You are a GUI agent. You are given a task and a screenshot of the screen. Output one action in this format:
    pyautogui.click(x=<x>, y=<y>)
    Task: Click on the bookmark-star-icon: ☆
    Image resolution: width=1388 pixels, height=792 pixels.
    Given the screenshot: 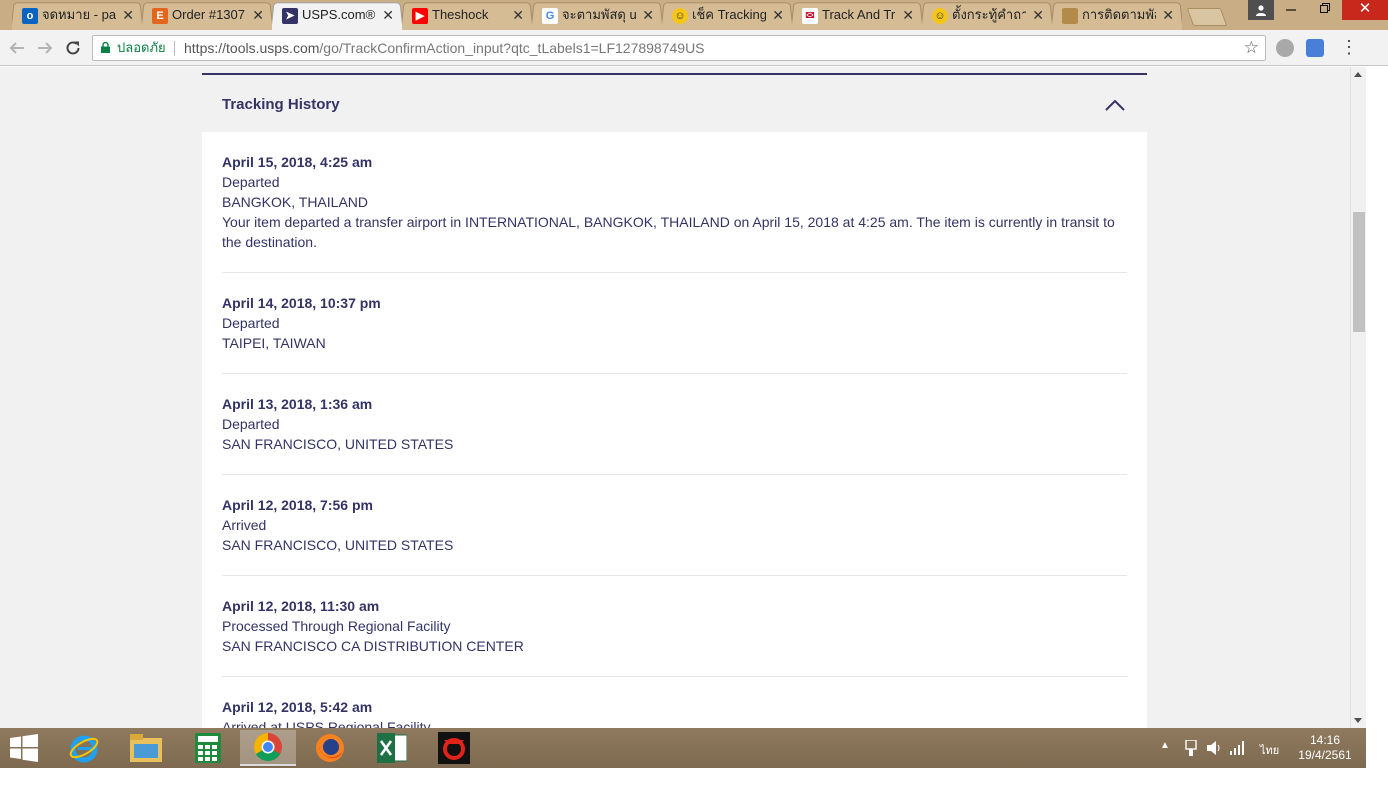 What is the action you would take?
    pyautogui.click(x=1251, y=48)
    